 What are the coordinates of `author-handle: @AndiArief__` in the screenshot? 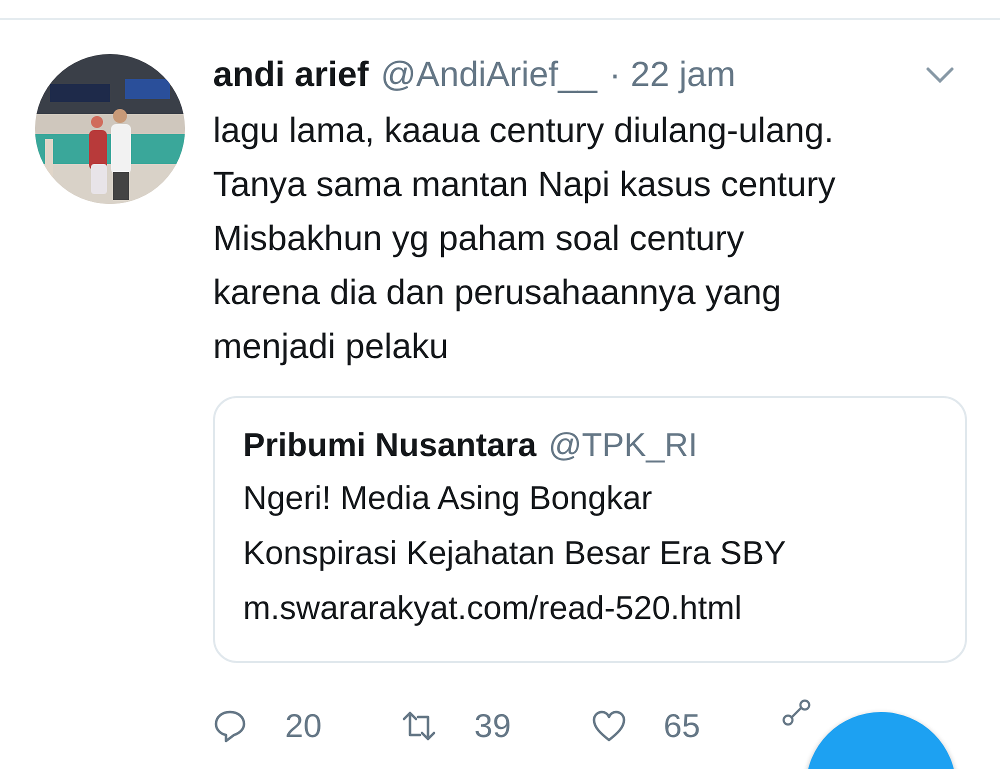 It's located at (489, 75).